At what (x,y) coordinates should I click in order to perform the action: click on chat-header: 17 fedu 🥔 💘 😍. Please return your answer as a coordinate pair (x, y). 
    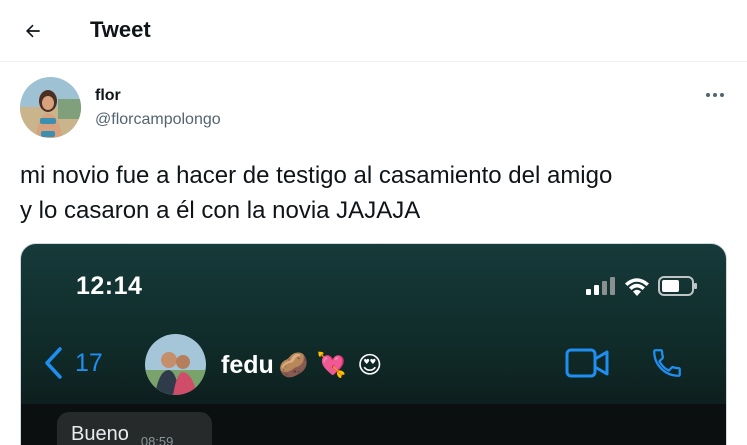
    Looking at the image, I should click on (373, 369).